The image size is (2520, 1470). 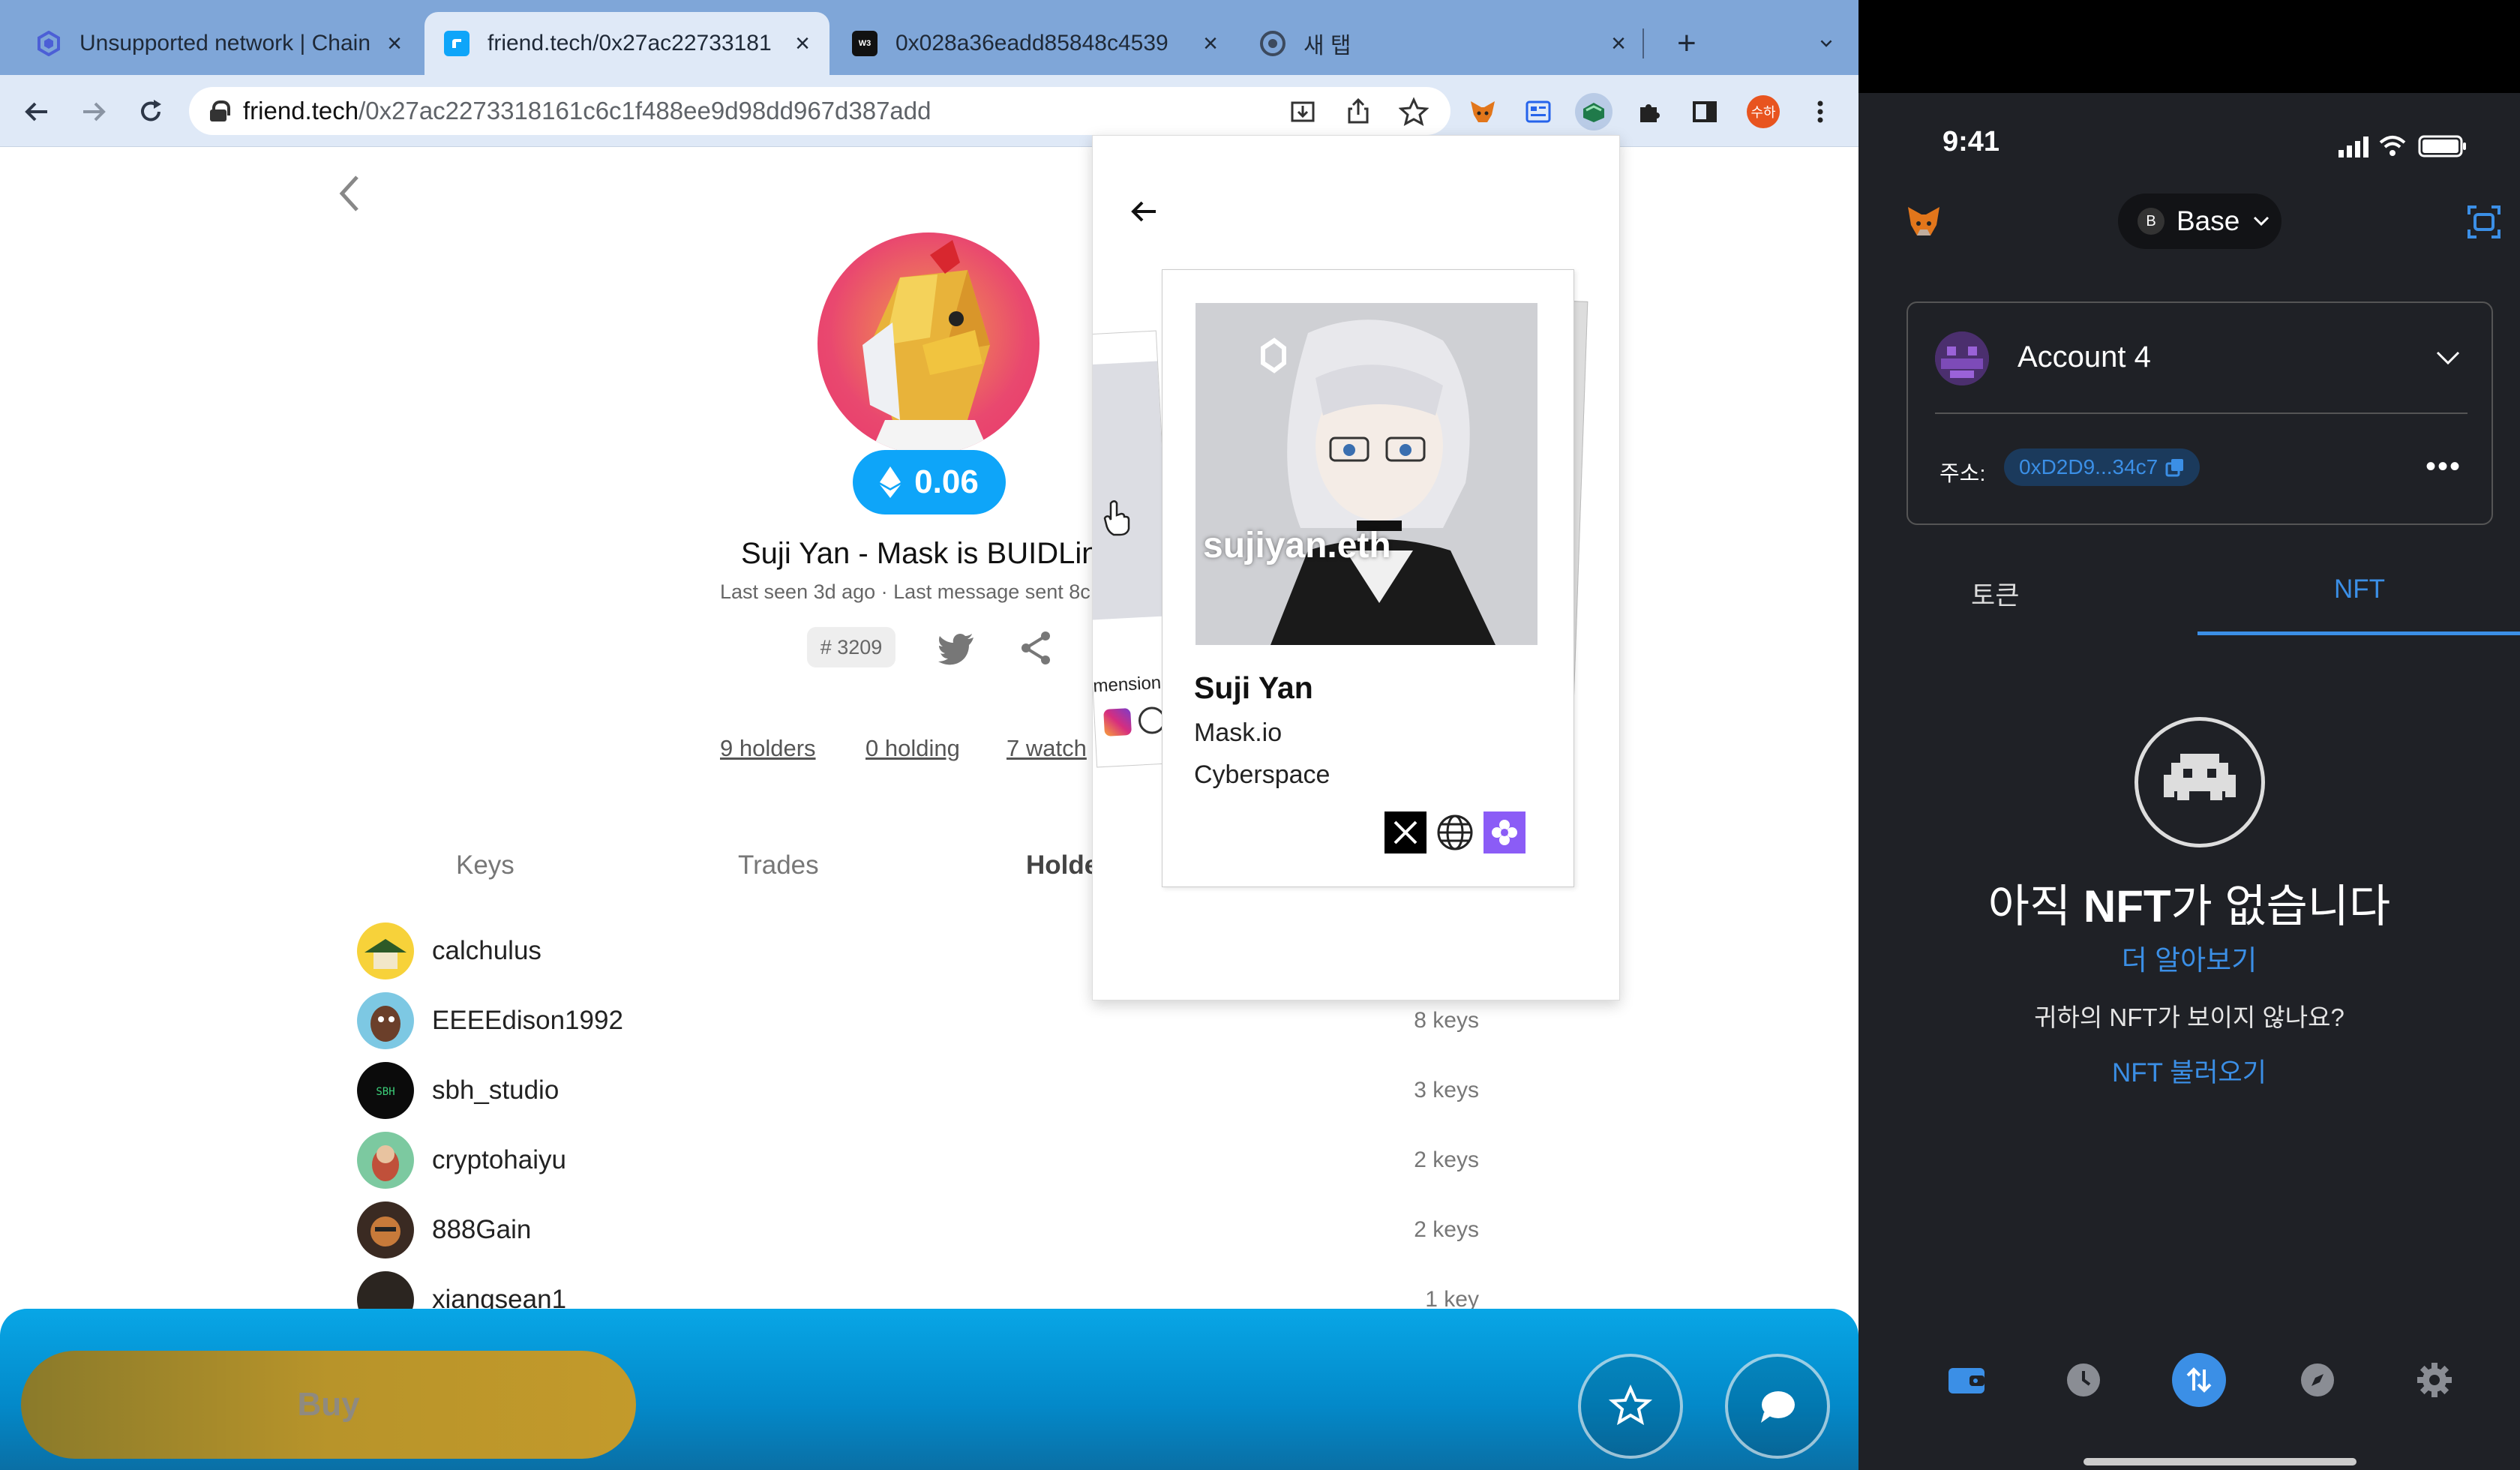 What do you see at coordinates (1046, 748) in the screenshot?
I see `watchlist-link: 7 watch` at bounding box center [1046, 748].